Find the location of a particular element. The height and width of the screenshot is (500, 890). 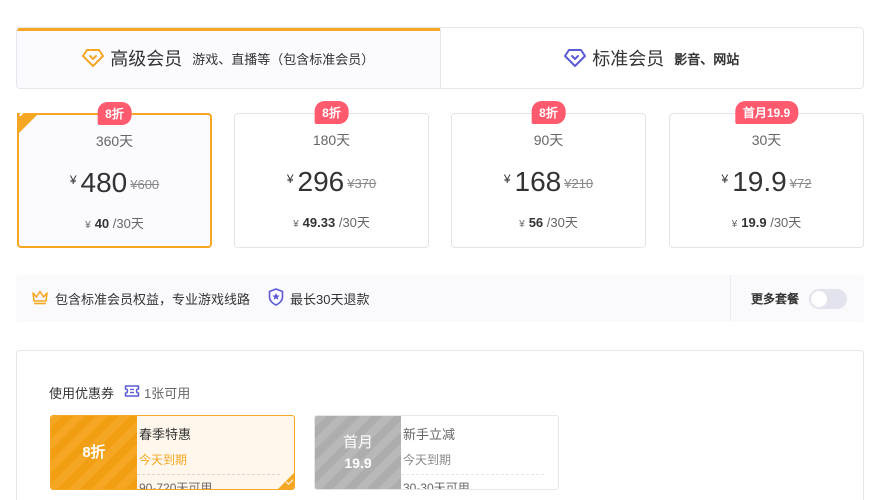

plan-price: 168 is located at coordinates (538, 181).